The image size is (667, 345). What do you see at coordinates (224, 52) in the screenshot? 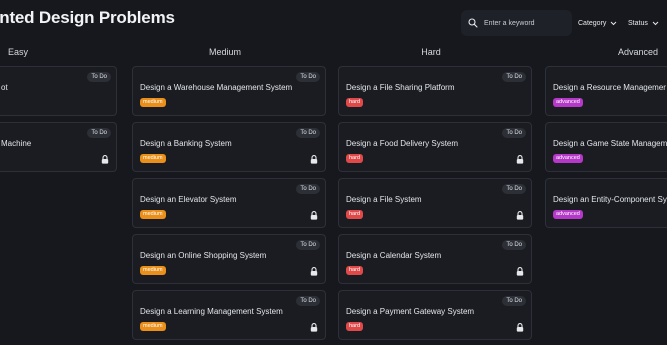
I see `column-header-medium: Medium` at bounding box center [224, 52].